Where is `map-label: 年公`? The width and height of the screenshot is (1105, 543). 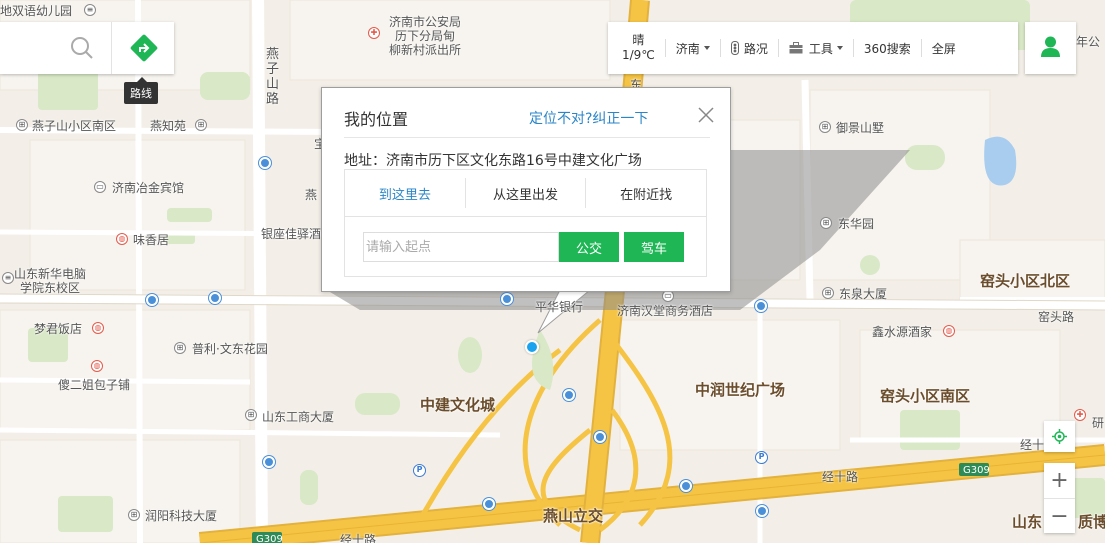
map-label: 年公 is located at coordinates (1088, 42).